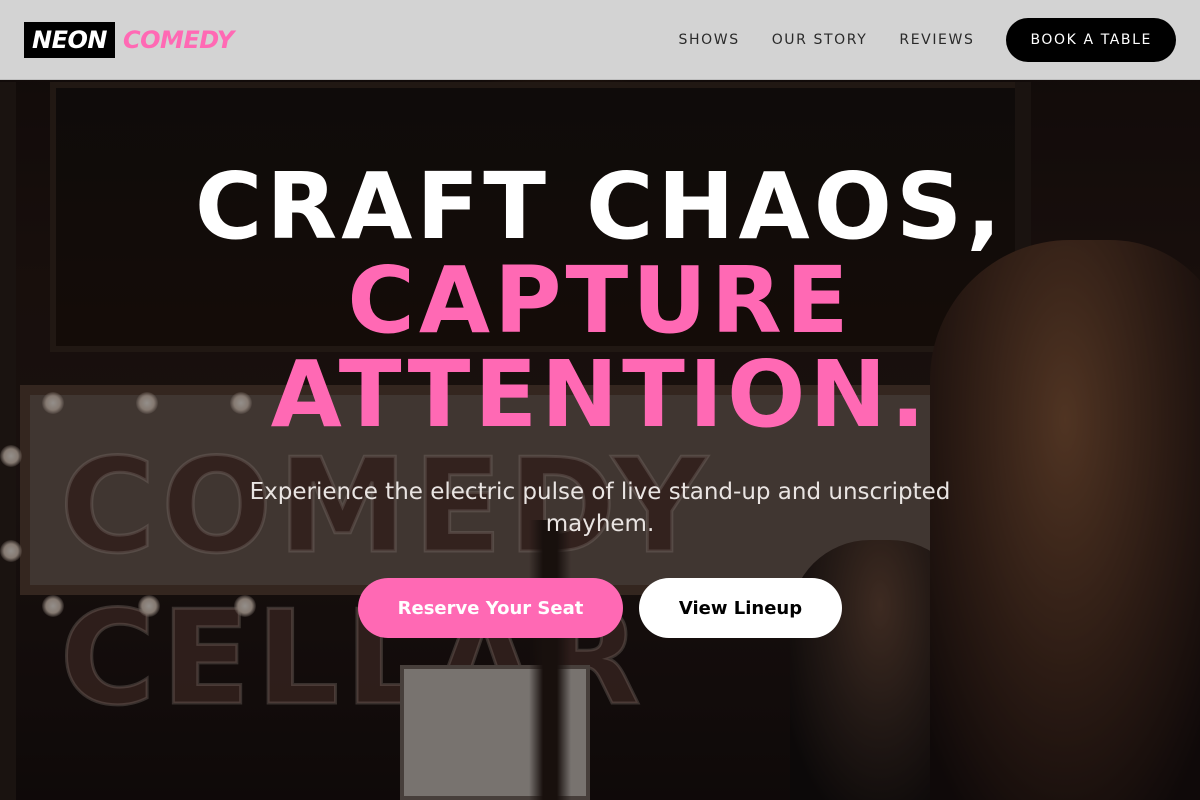  What do you see at coordinates (820, 40) in the screenshot?
I see `nav-link-our-story: OUR STORY` at bounding box center [820, 40].